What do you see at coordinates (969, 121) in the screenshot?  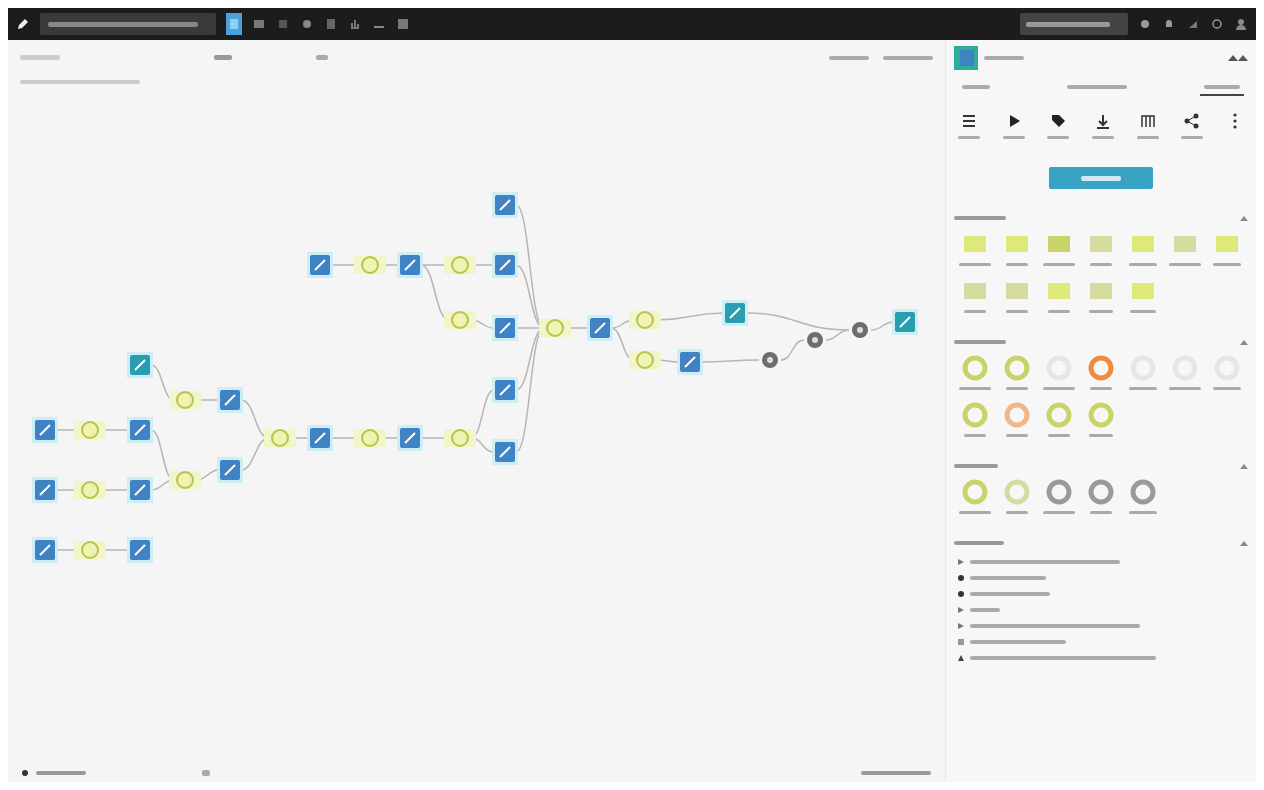 I see `list-icon` at bounding box center [969, 121].